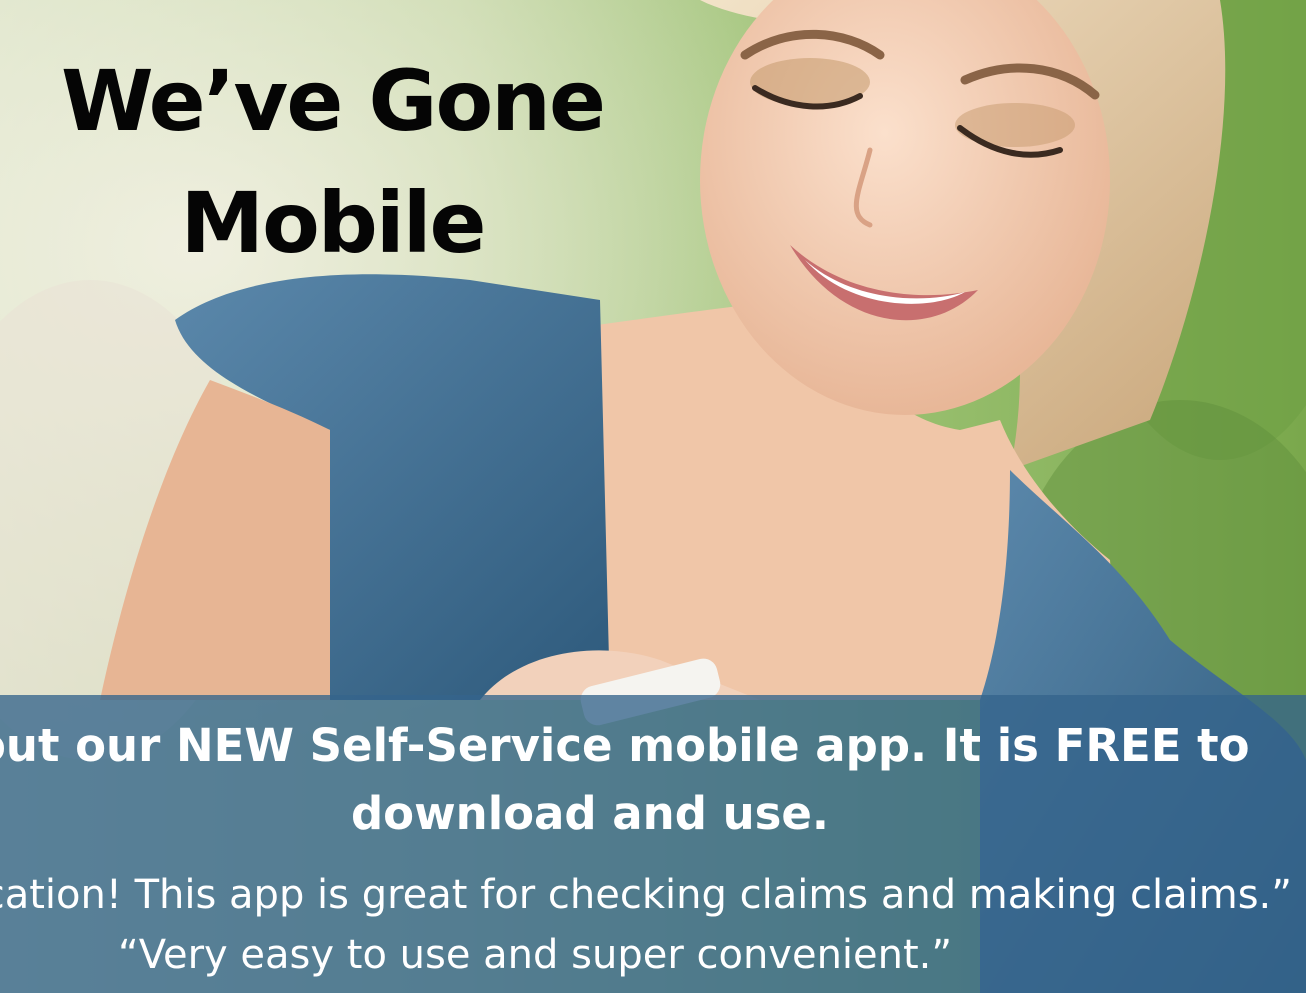  What do you see at coordinates (333, 101) in the screenshot?
I see `headline-line-1: We’ve Gone` at bounding box center [333, 101].